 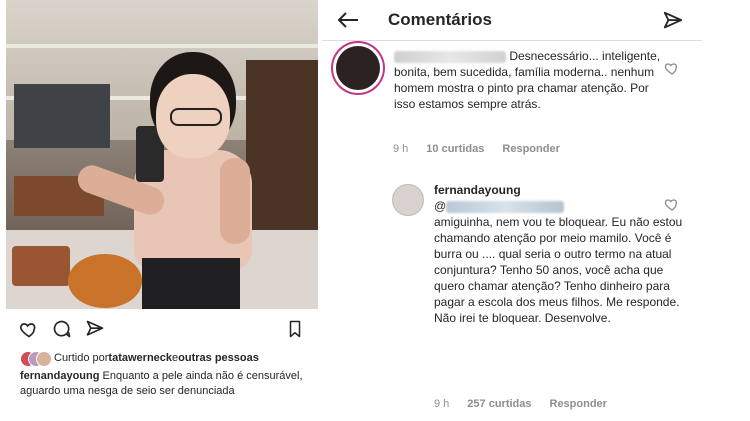 What do you see at coordinates (105, 281) in the screenshot?
I see `pot` at bounding box center [105, 281].